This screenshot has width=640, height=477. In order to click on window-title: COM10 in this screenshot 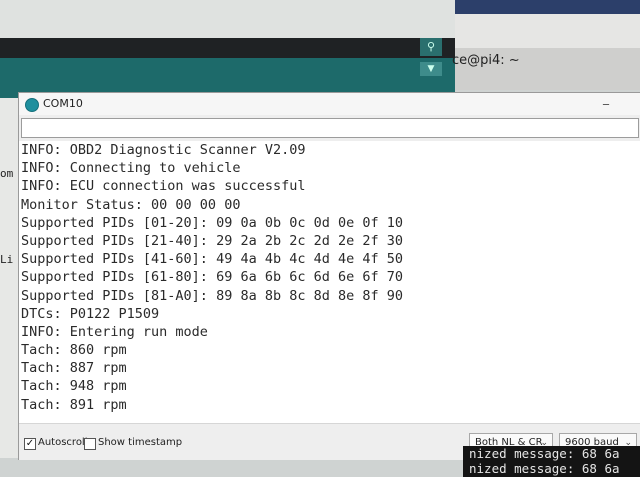, I will do `click(63, 103)`.